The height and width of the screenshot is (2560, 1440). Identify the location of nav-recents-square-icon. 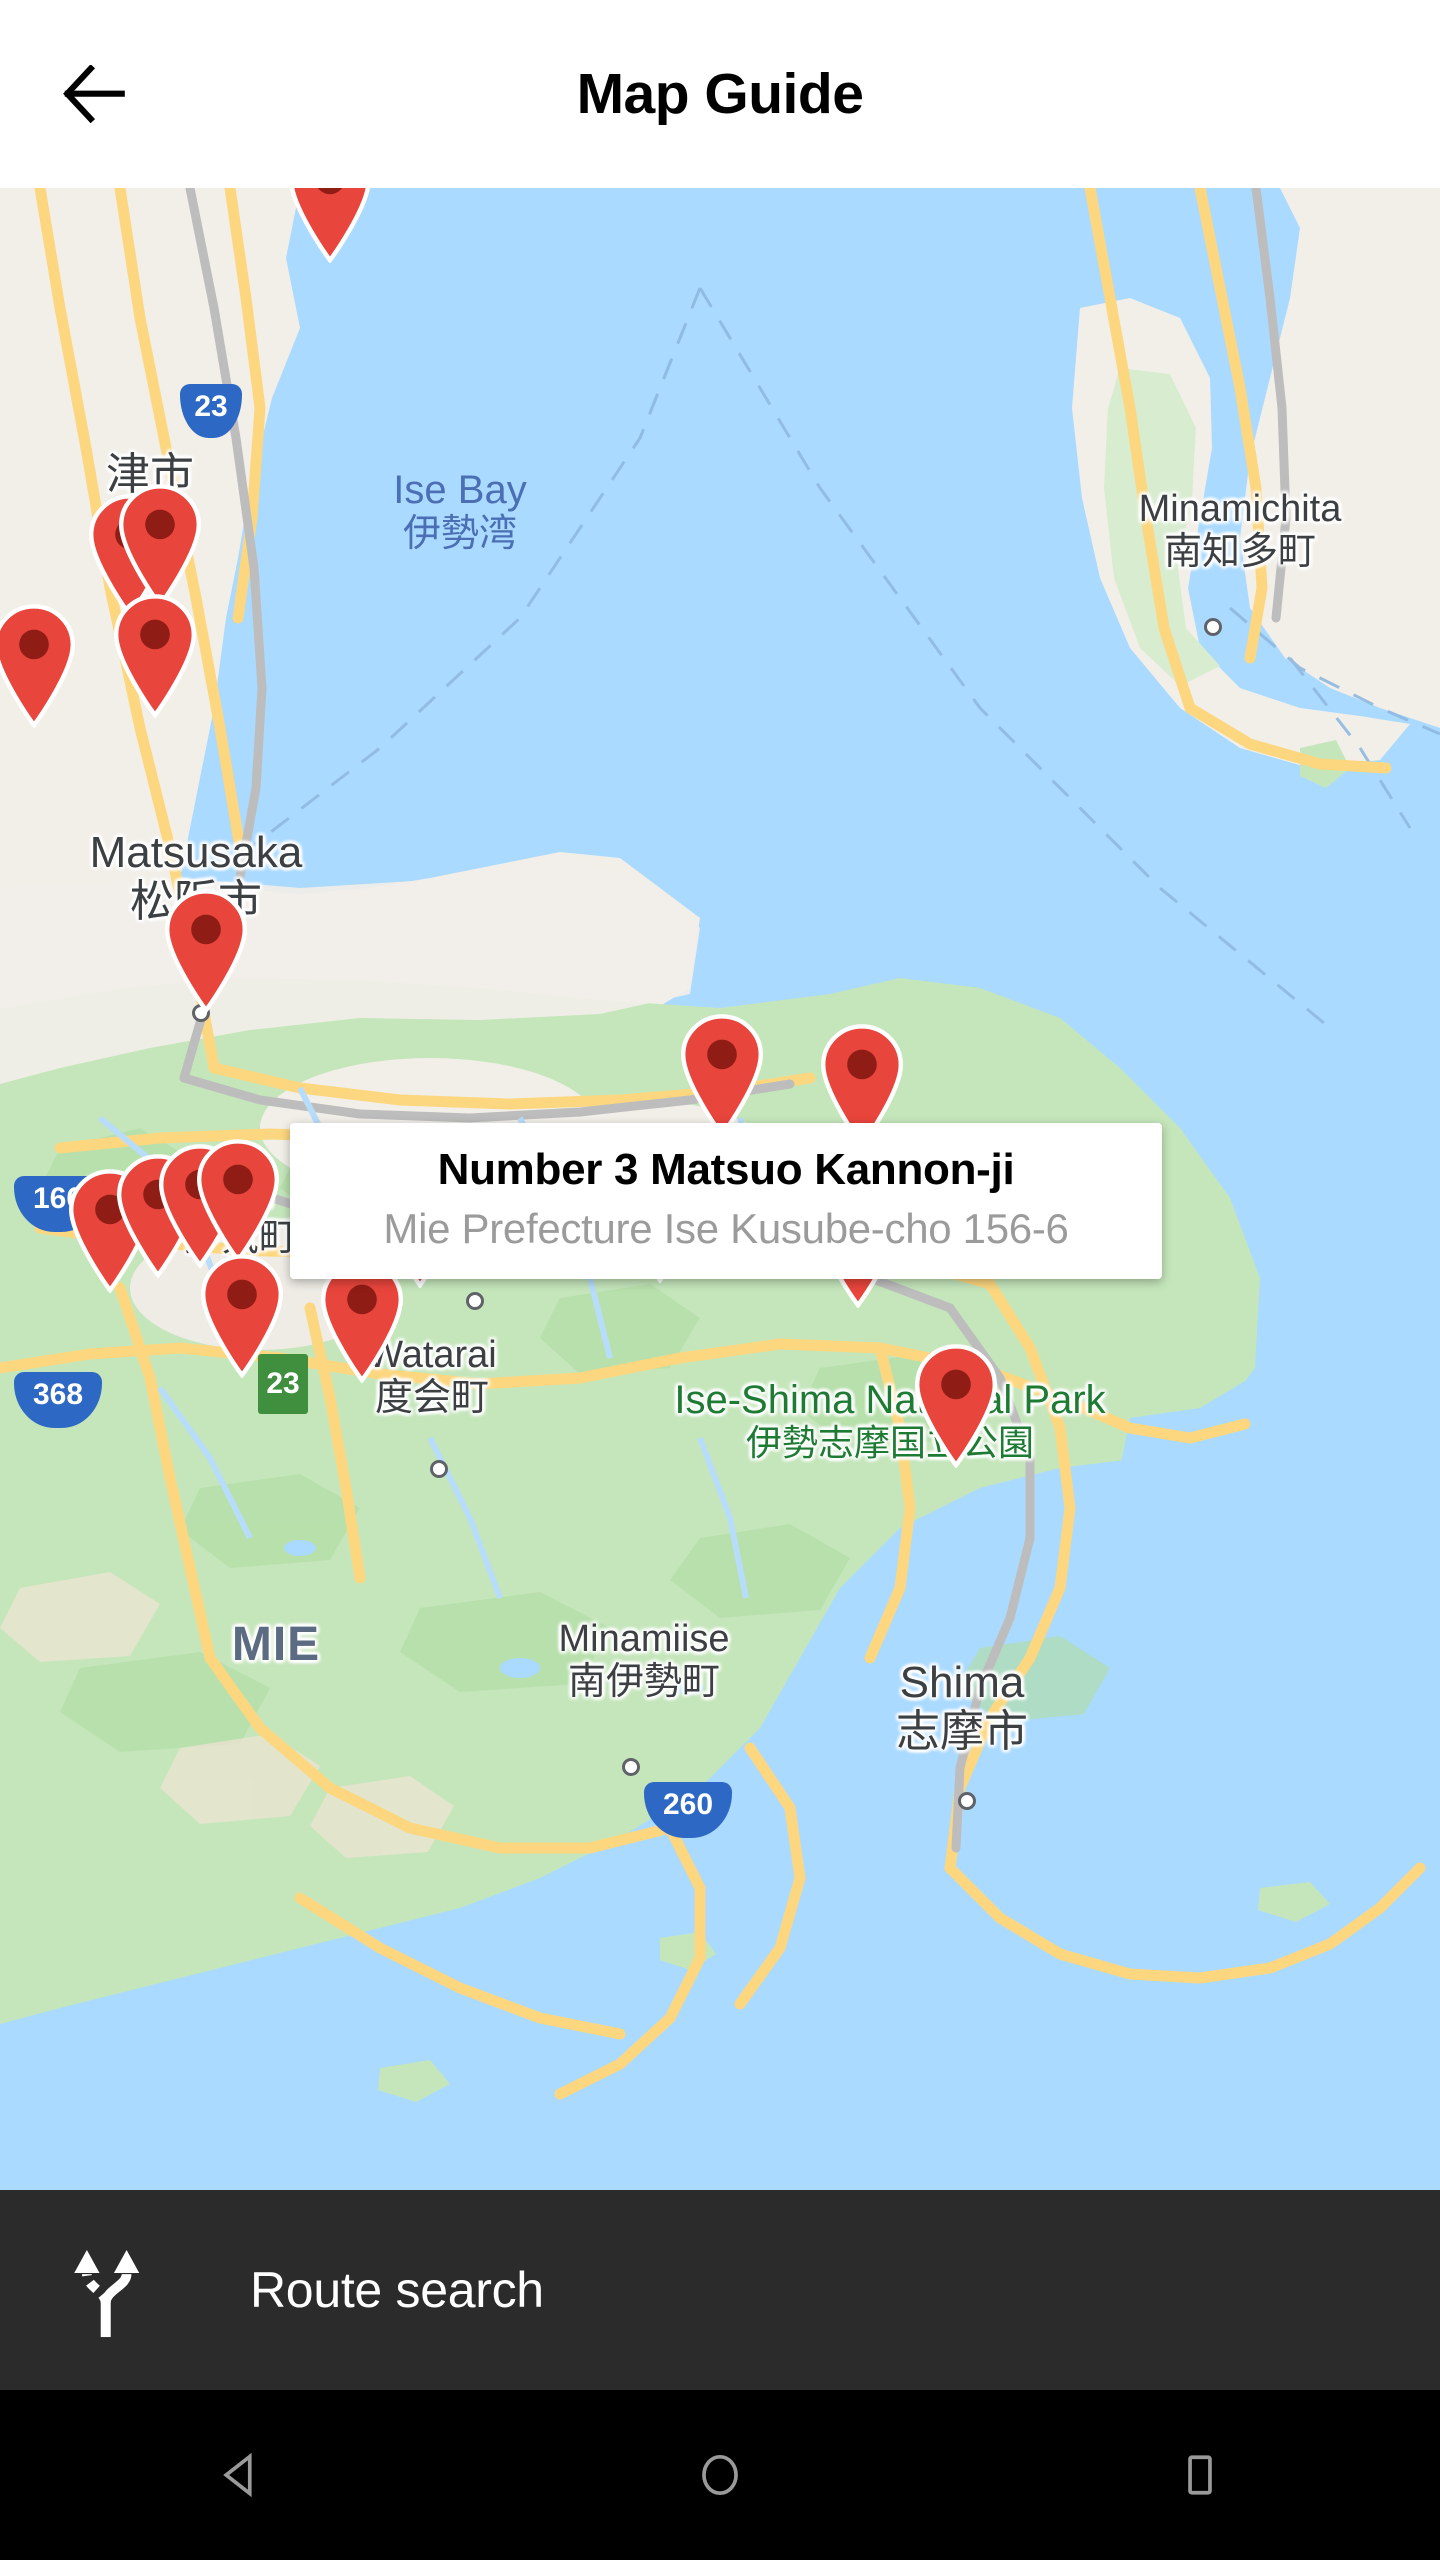
(1200, 2475).